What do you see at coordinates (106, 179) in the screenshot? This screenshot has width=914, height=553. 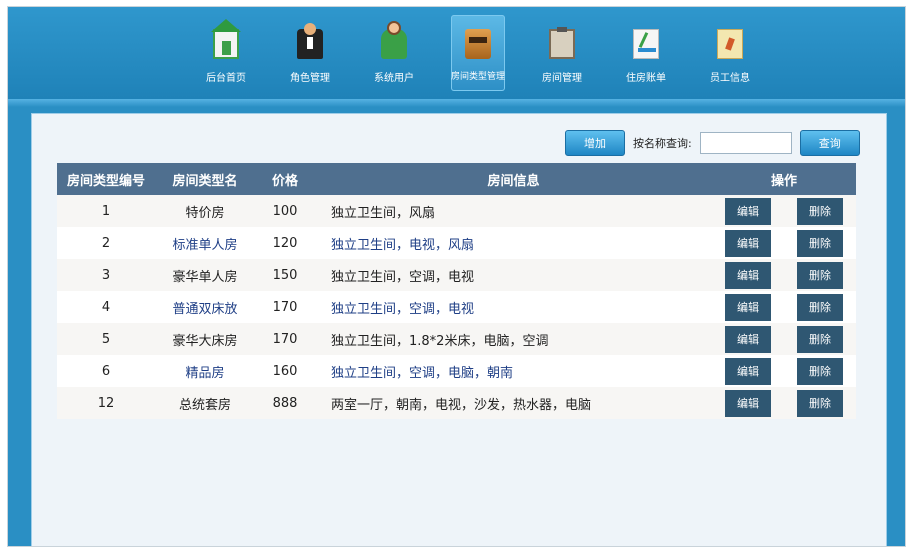 I see `header-room-type-id: 房间类型编号` at bounding box center [106, 179].